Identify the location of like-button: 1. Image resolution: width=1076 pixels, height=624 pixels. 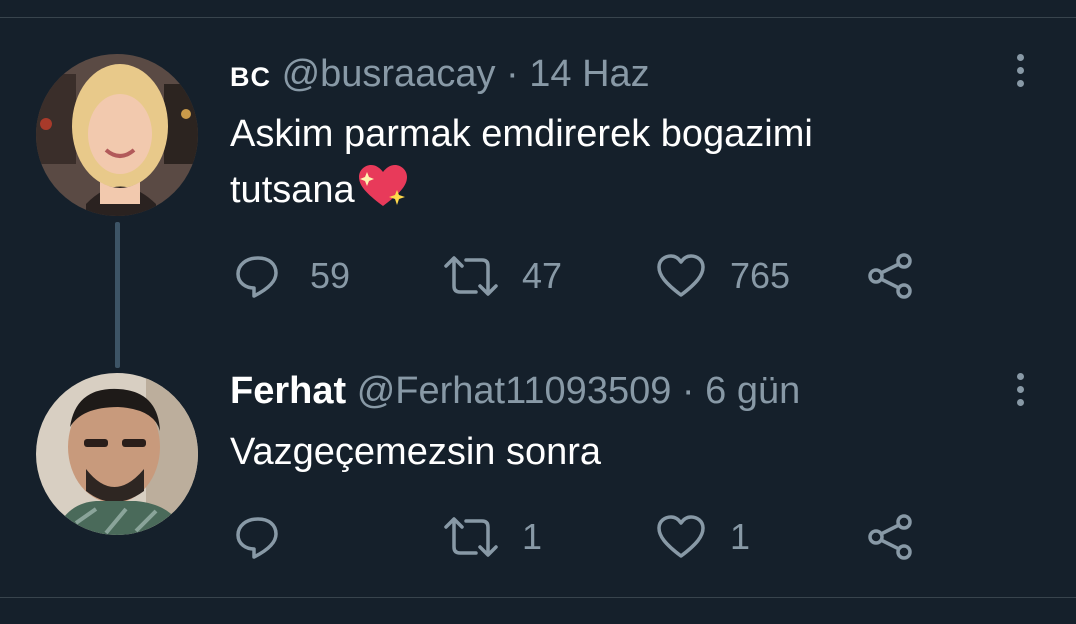
(703, 537).